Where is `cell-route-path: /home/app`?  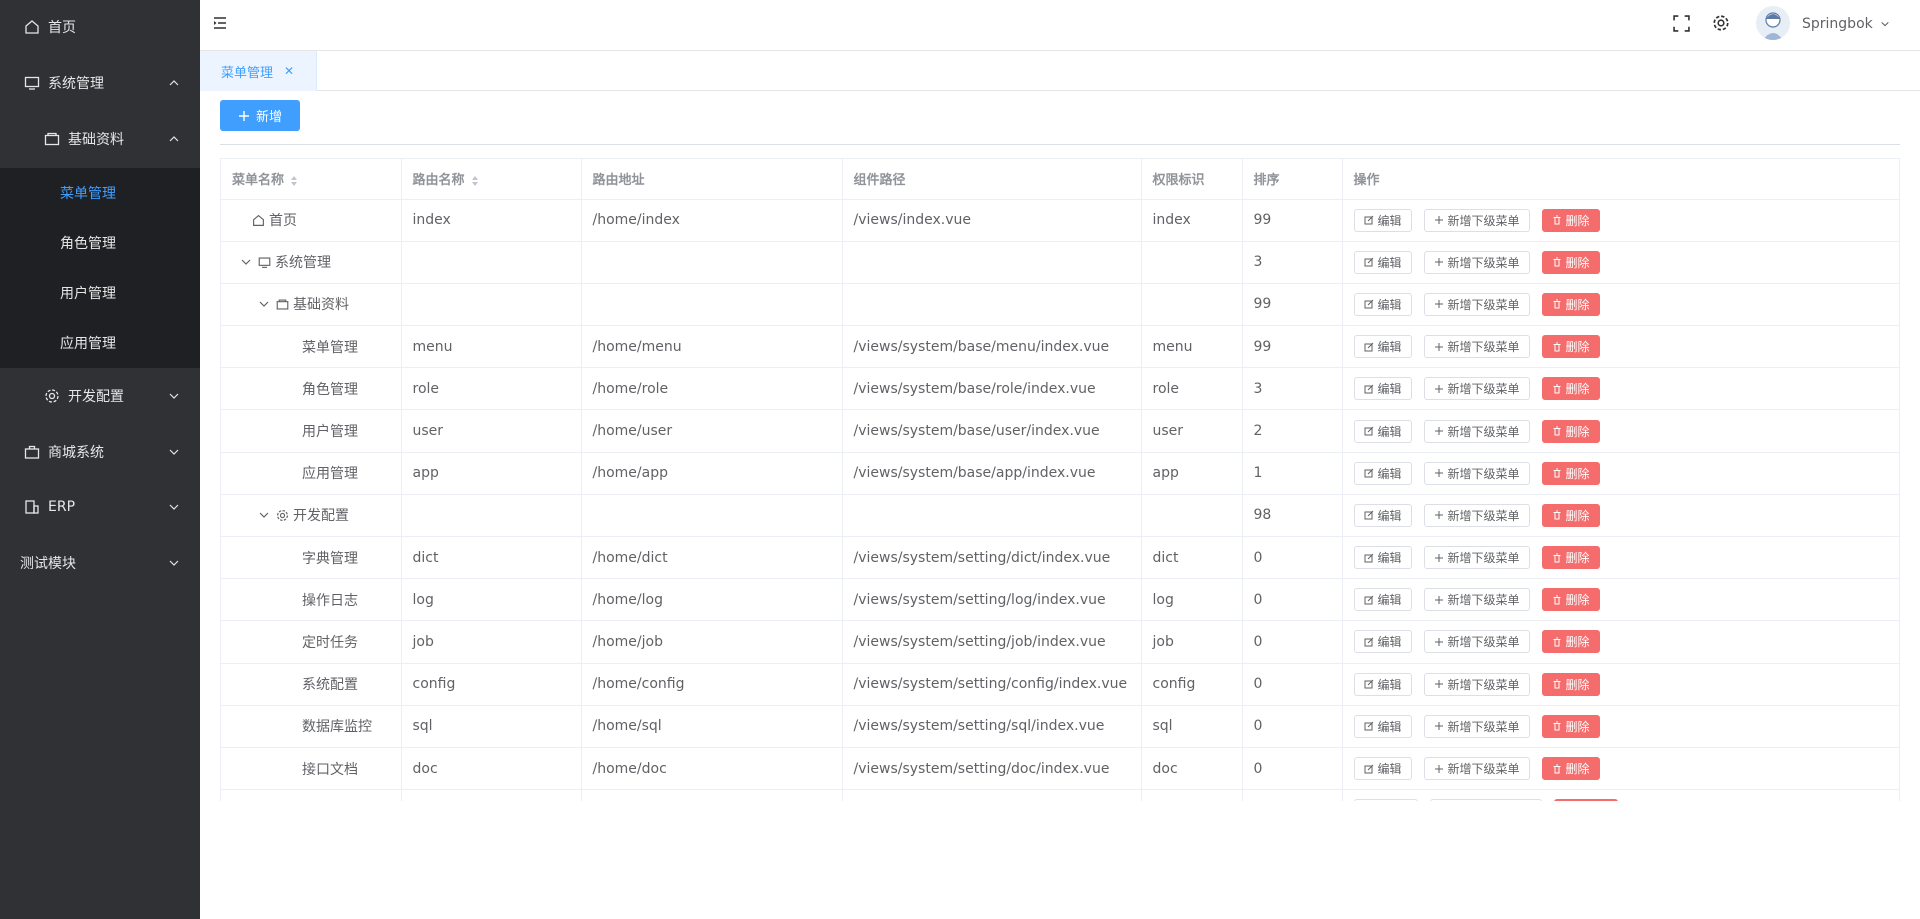
cell-route-path: /home/app is located at coordinates (712, 473).